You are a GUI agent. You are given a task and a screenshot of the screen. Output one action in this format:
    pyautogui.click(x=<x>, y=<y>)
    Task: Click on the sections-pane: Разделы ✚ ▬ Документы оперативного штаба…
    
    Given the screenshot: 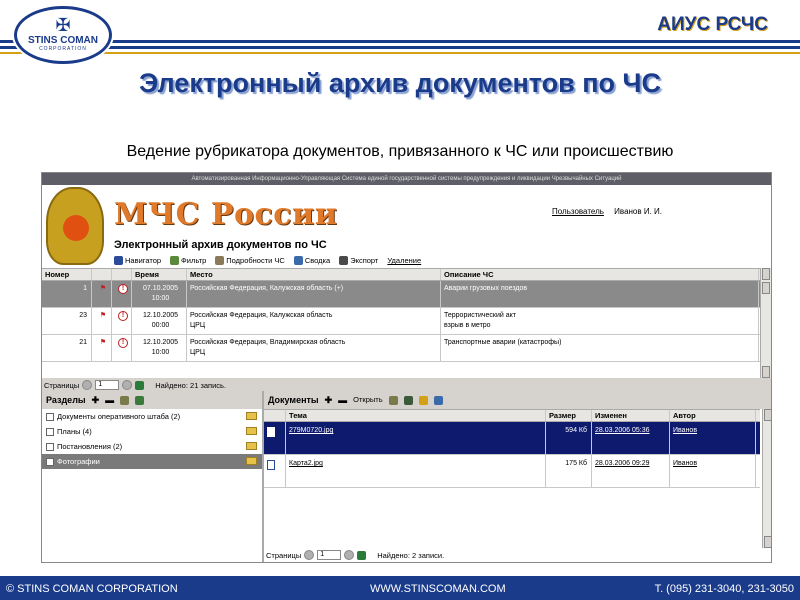 What is the action you would take?
    pyautogui.click(x=153, y=476)
    